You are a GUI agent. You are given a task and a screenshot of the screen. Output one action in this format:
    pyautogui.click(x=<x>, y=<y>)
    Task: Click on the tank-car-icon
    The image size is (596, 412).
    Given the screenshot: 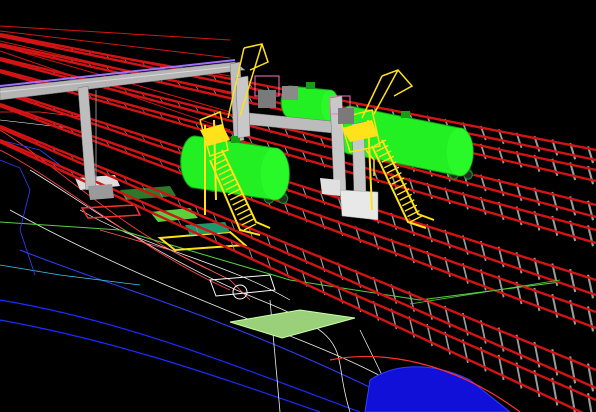 What is the action you would take?
    pyautogui.click(x=235, y=169)
    